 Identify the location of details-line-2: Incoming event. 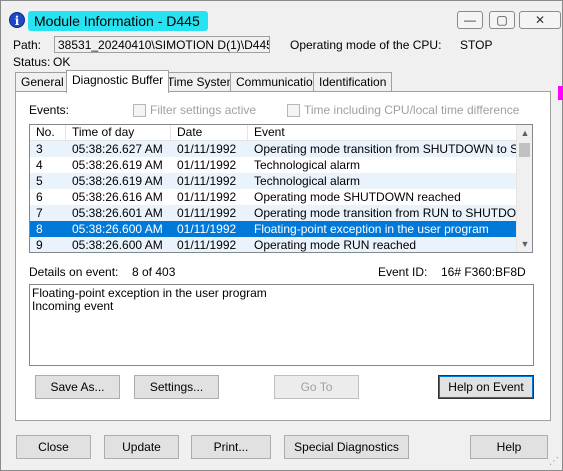
(73, 306).